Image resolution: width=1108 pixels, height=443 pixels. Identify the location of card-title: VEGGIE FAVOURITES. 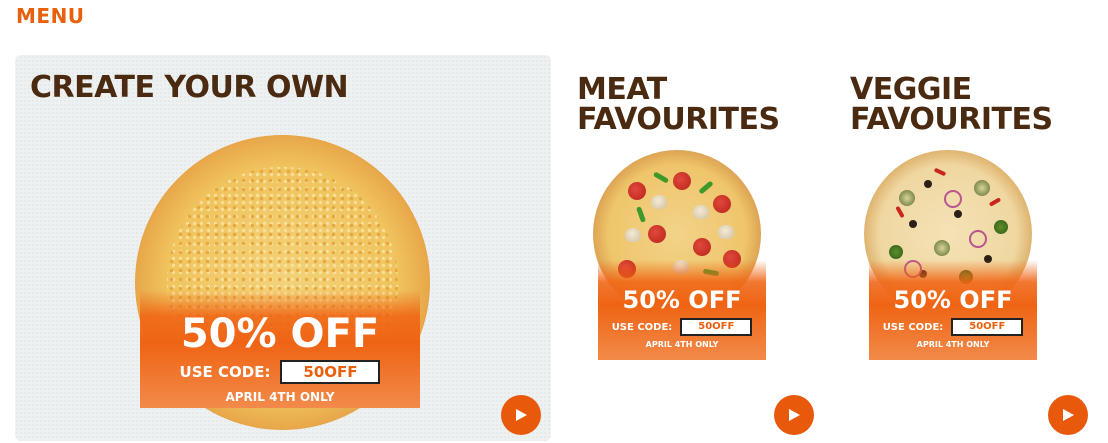
(951, 104).